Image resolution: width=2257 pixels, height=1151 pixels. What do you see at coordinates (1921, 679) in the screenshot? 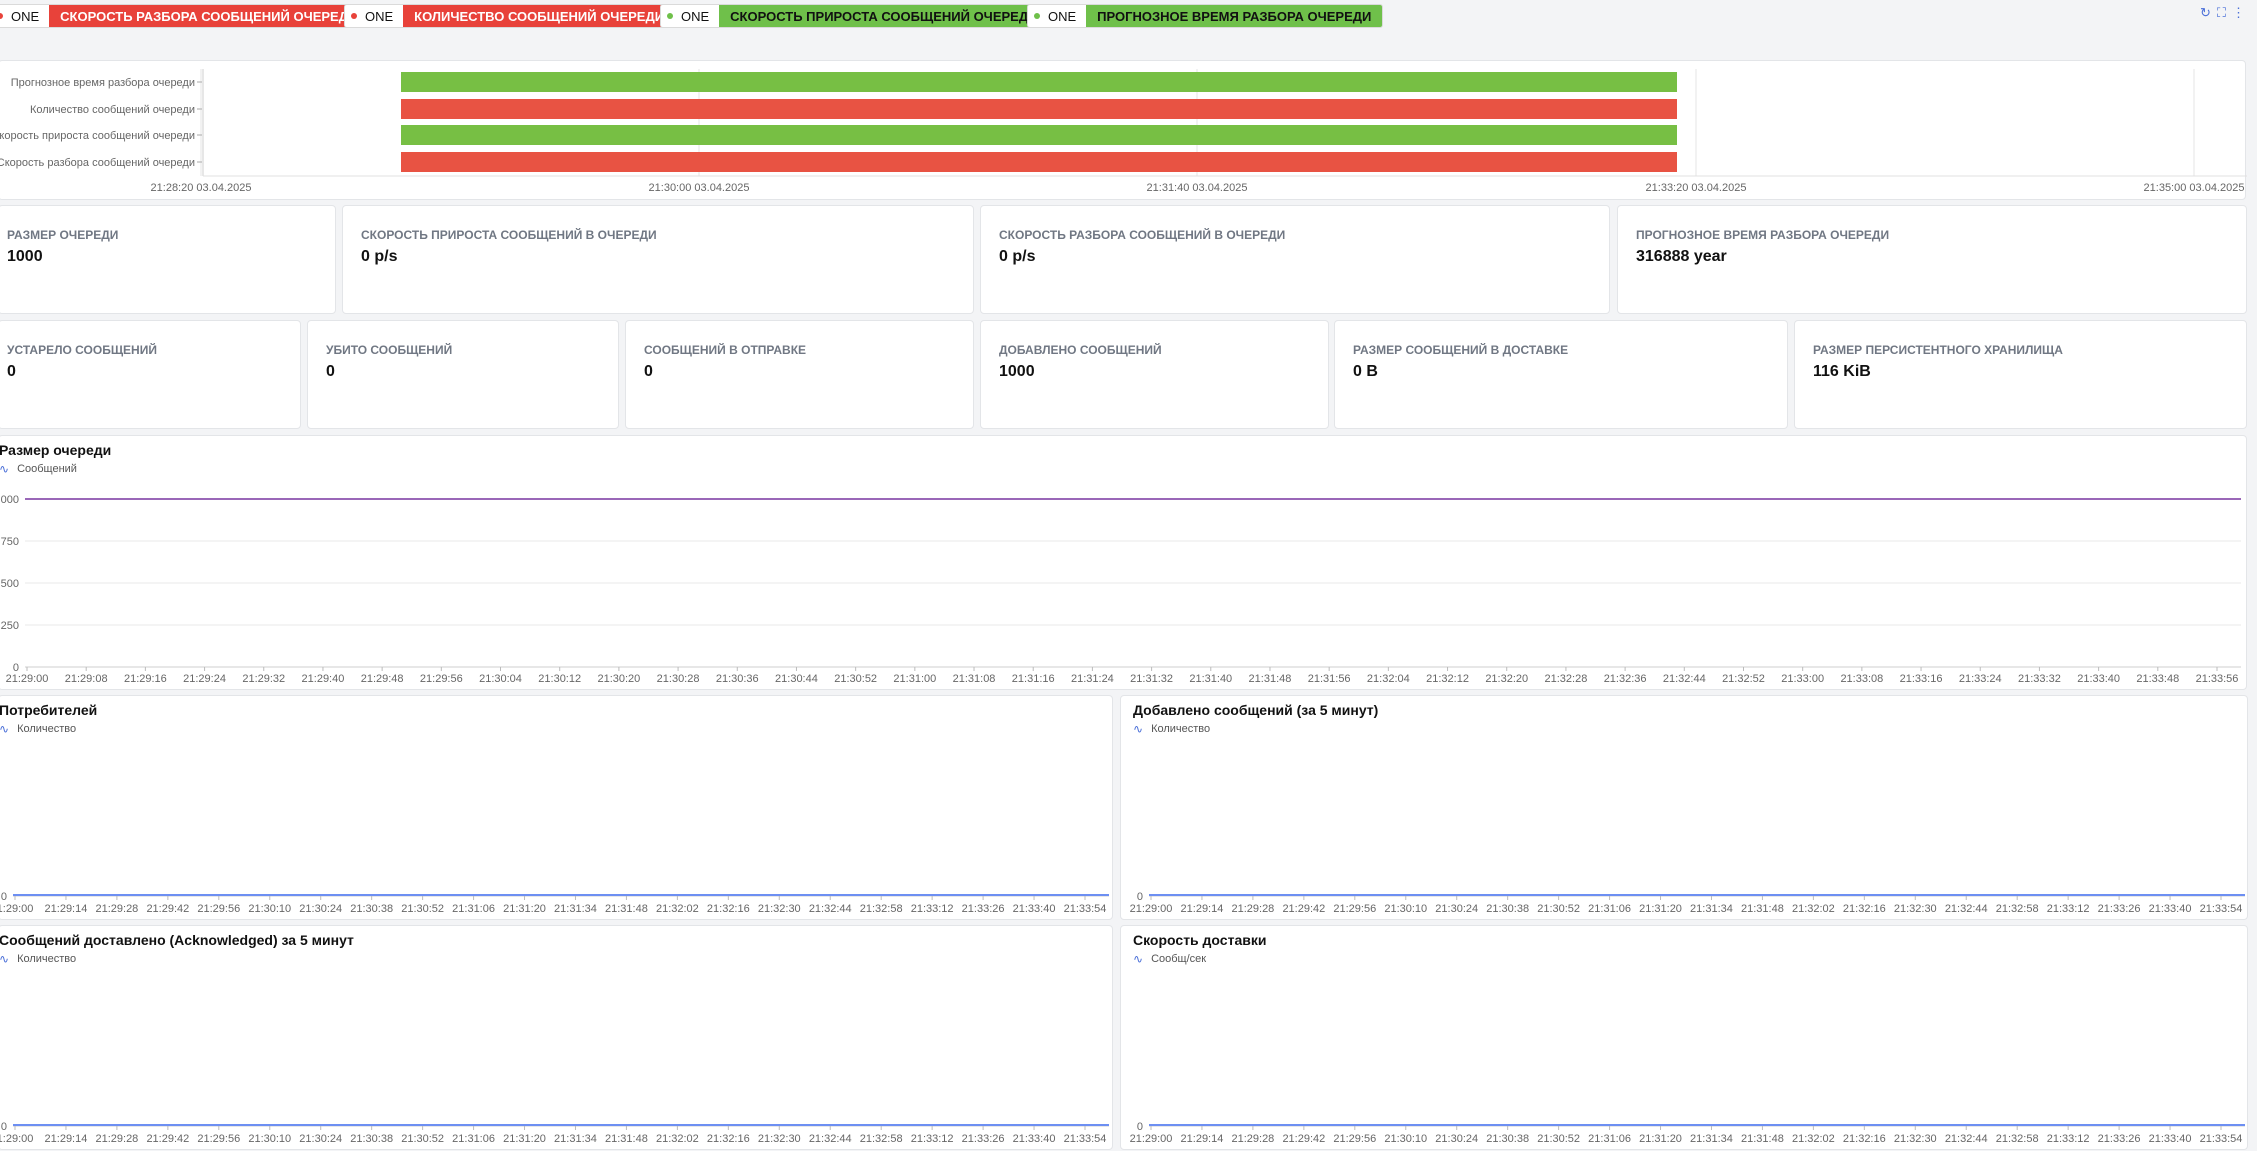
I see `x-tick-label: 21:33:16` at bounding box center [1921, 679].